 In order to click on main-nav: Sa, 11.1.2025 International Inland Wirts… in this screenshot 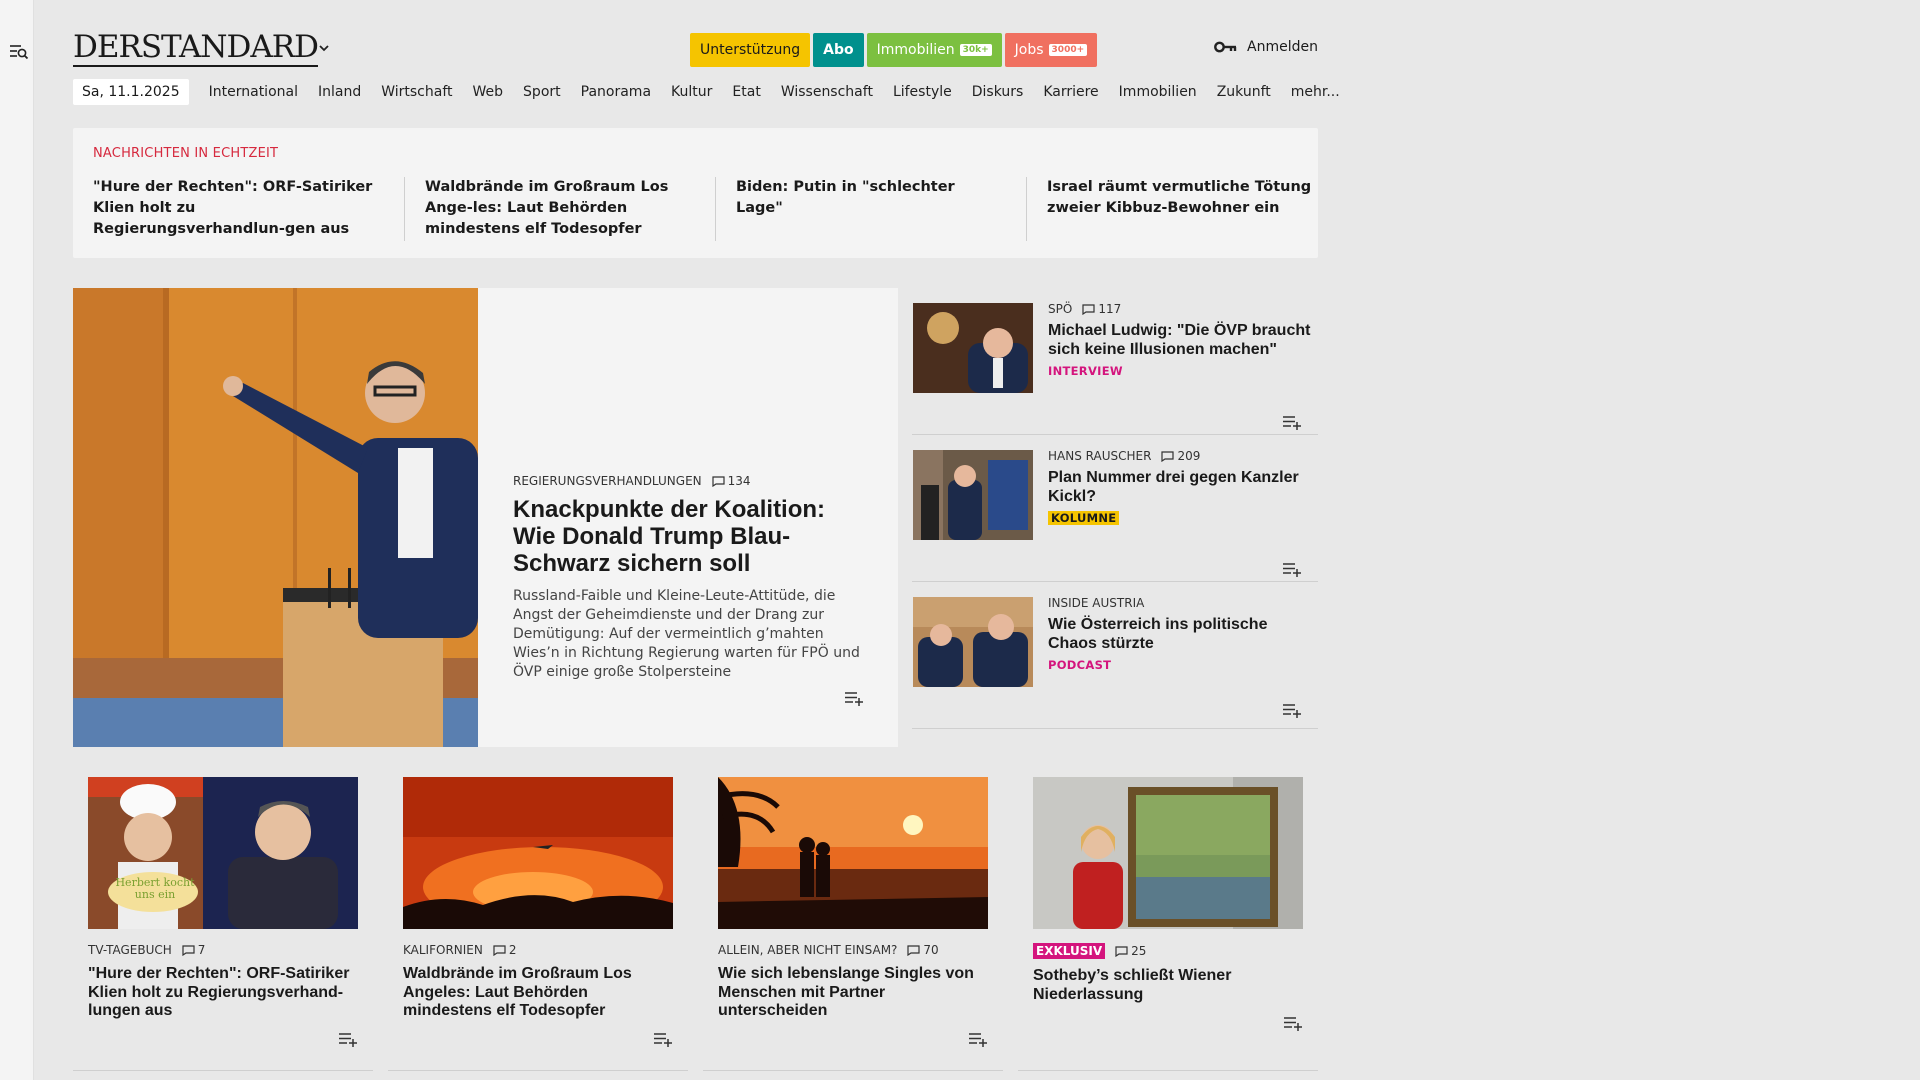, I will do `click(711, 92)`.